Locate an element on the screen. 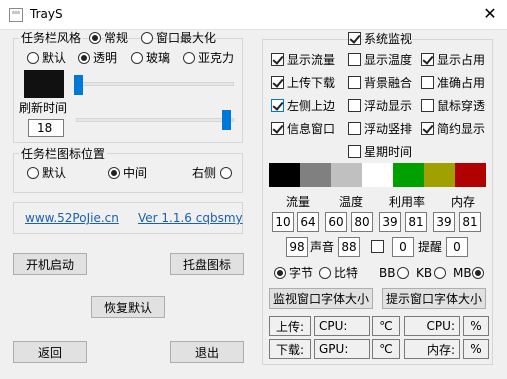 This screenshot has height=379, width=507. radio-style-default is located at coordinates (33, 58).